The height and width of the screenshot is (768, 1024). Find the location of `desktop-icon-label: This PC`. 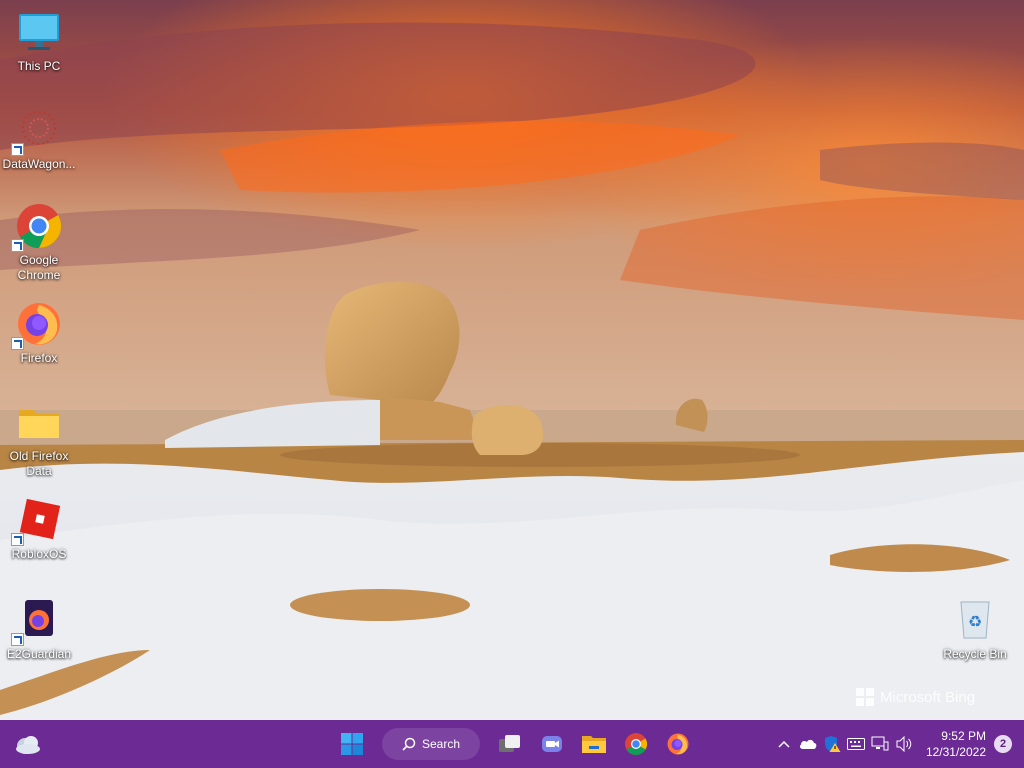

desktop-icon-label: This PC is located at coordinates (39, 66).